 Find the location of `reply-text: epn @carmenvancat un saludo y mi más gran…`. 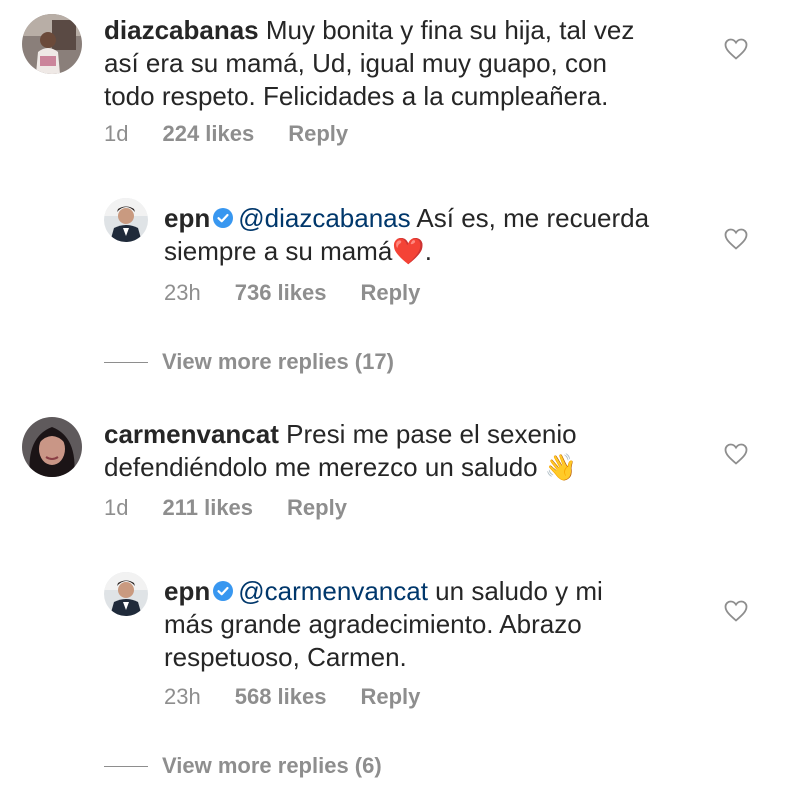

reply-text: epn @carmenvancat un saludo y mi más gran… is located at coordinates (383, 624).